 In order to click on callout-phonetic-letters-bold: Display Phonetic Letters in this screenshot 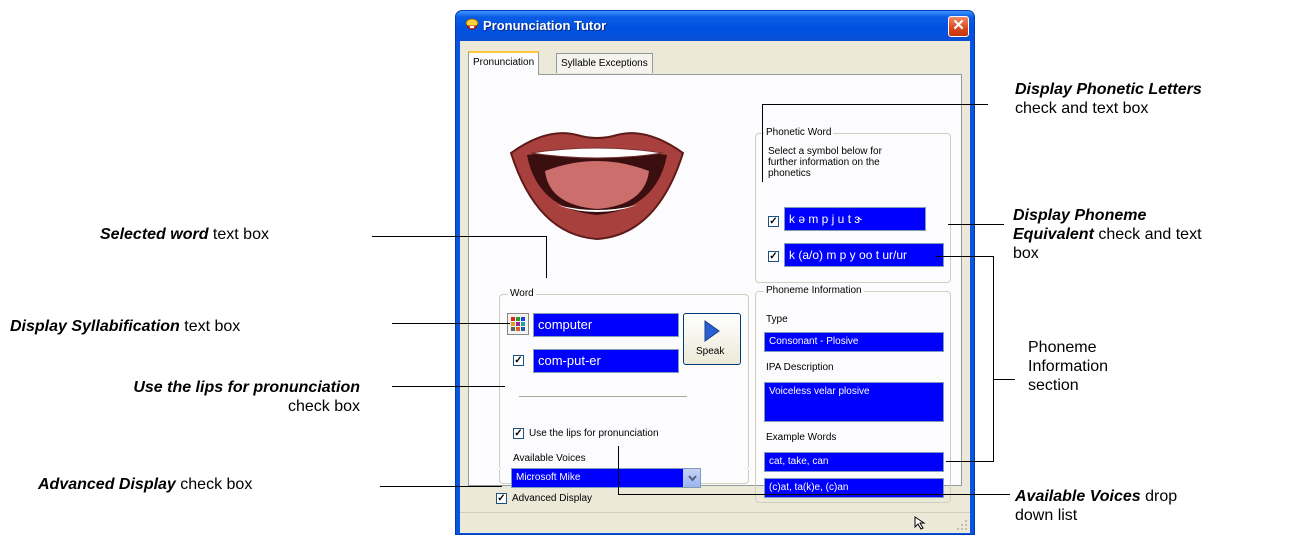, I will do `click(1108, 89)`.